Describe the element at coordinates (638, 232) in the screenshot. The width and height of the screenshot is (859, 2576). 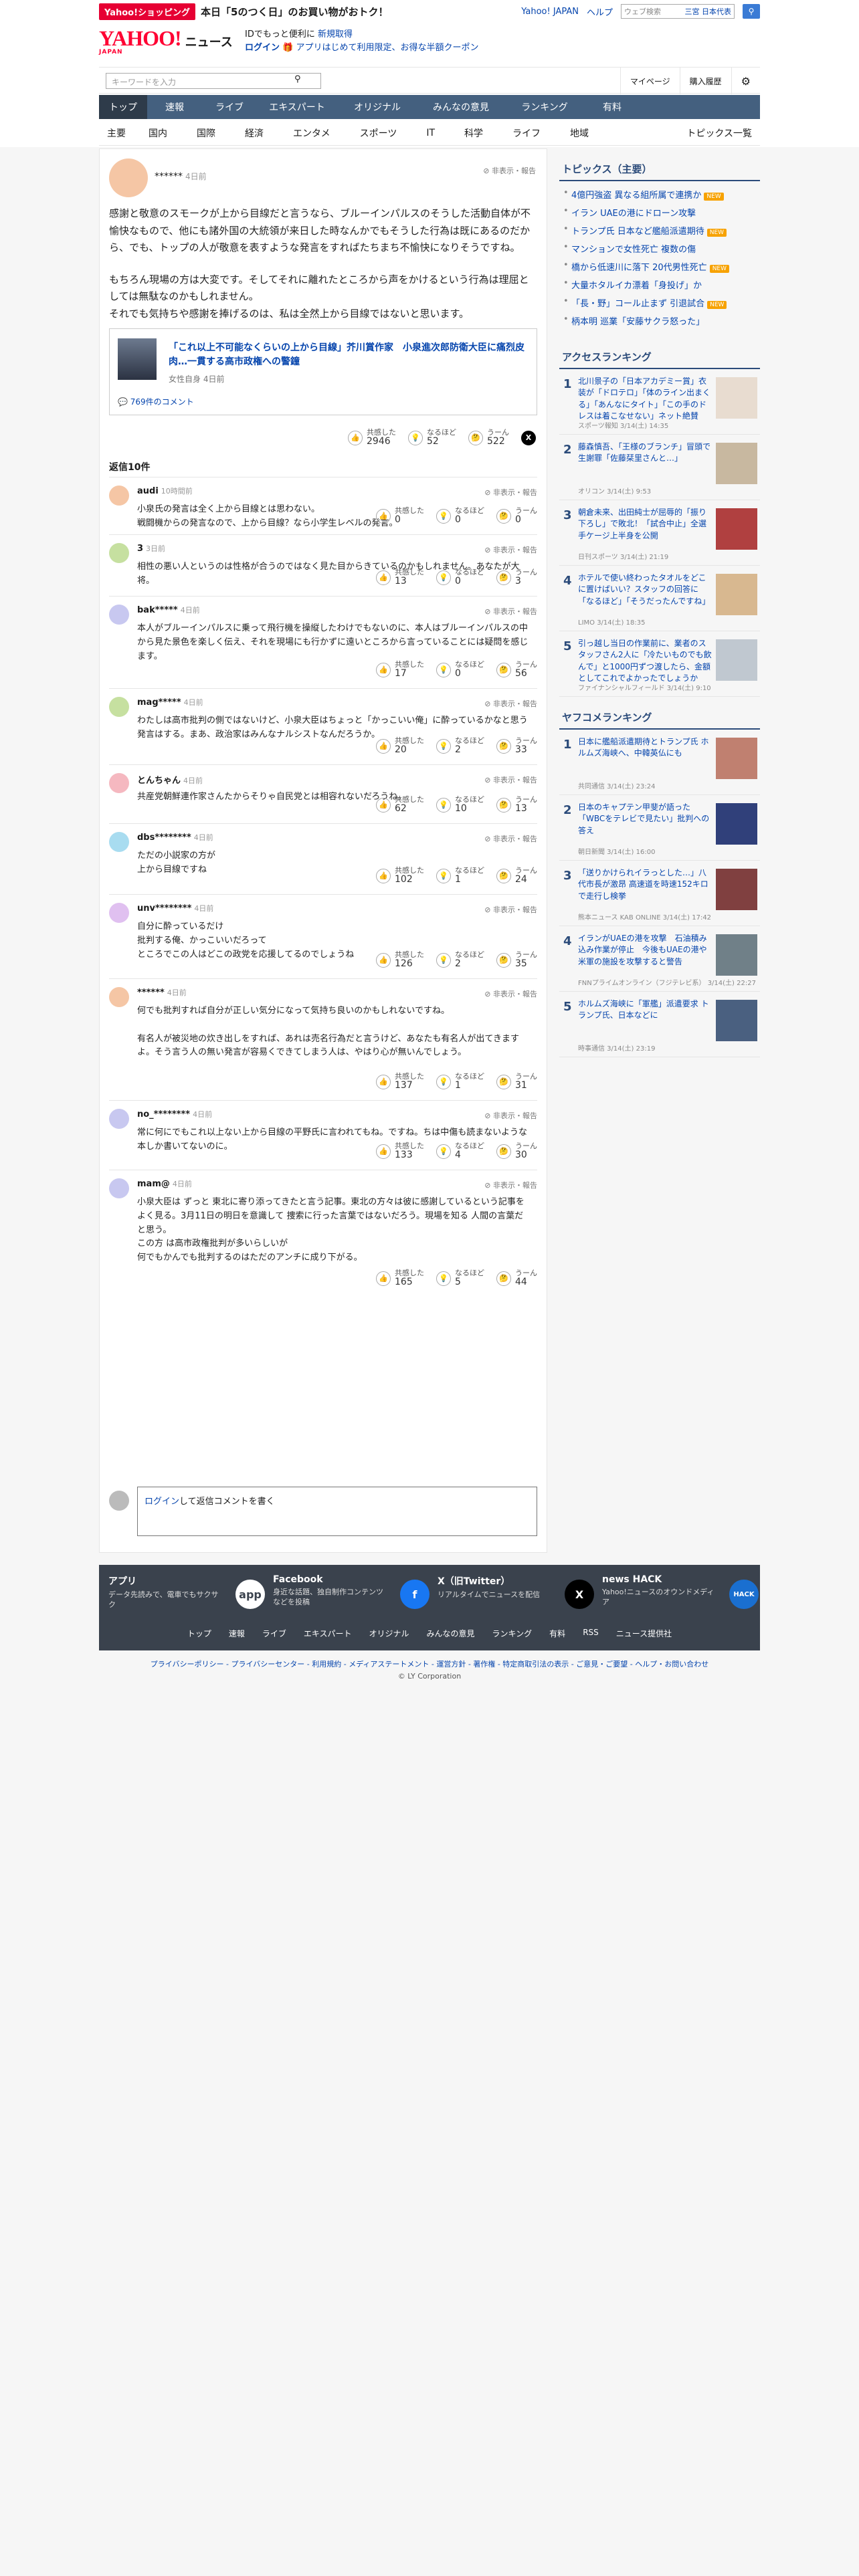
I see `topic-text: トランプ氏 日本など艦船派遣期待` at that location.